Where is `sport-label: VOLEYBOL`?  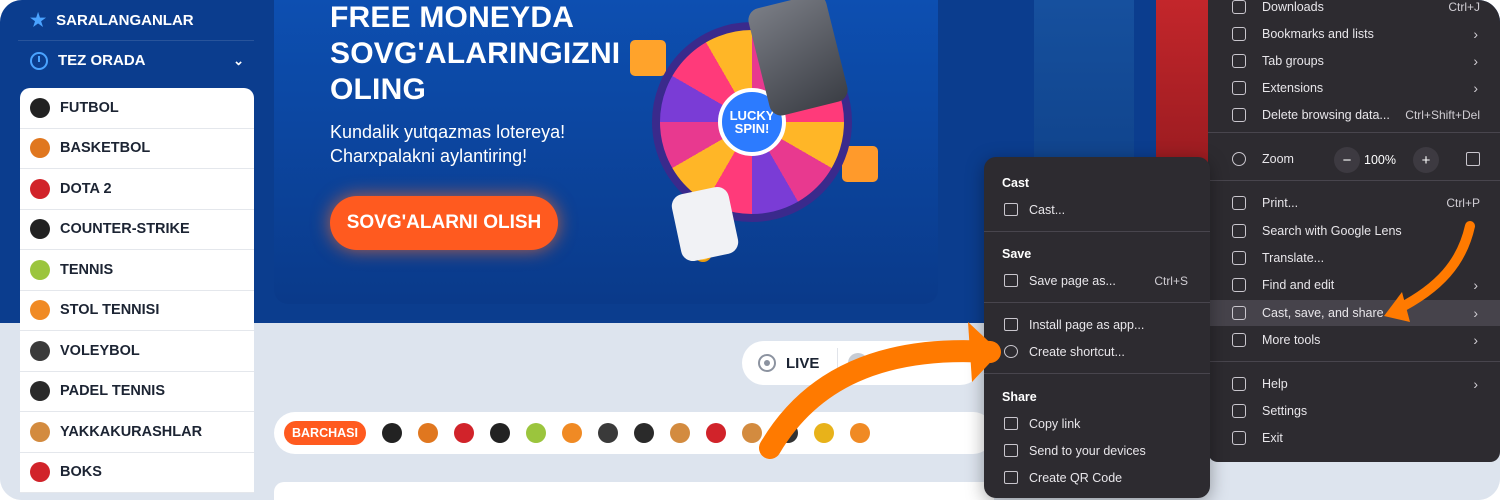 sport-label: VOLEYBOL is located at coordinates (100, 350).